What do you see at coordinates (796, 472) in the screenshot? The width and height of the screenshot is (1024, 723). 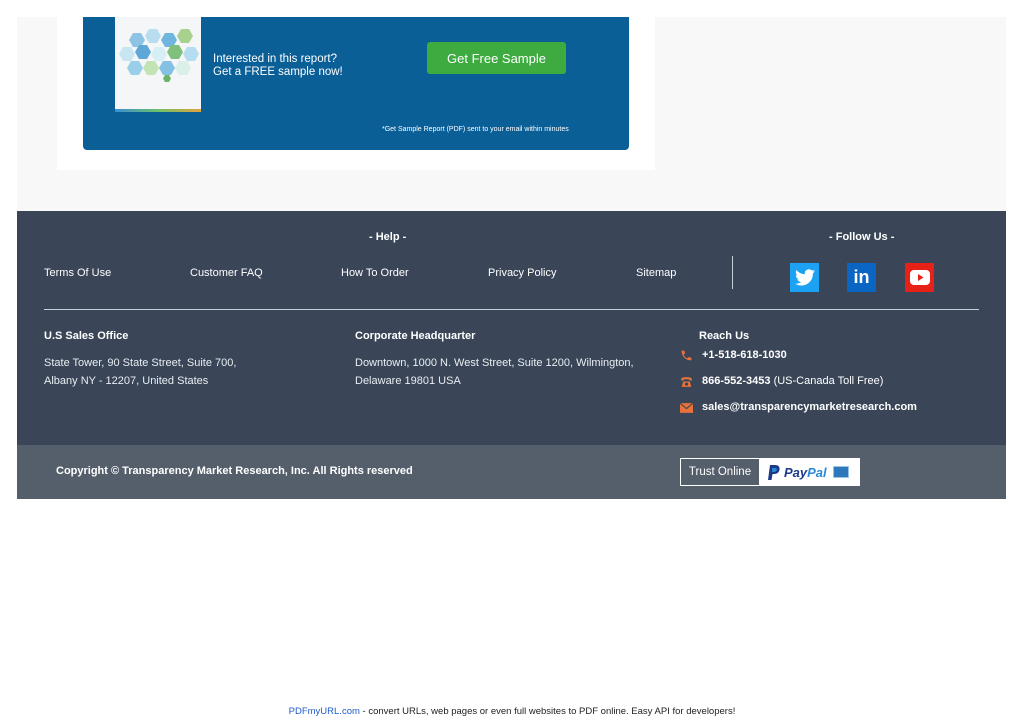 I see `paypal-pay: Pay` at bounding box center [796, 472].